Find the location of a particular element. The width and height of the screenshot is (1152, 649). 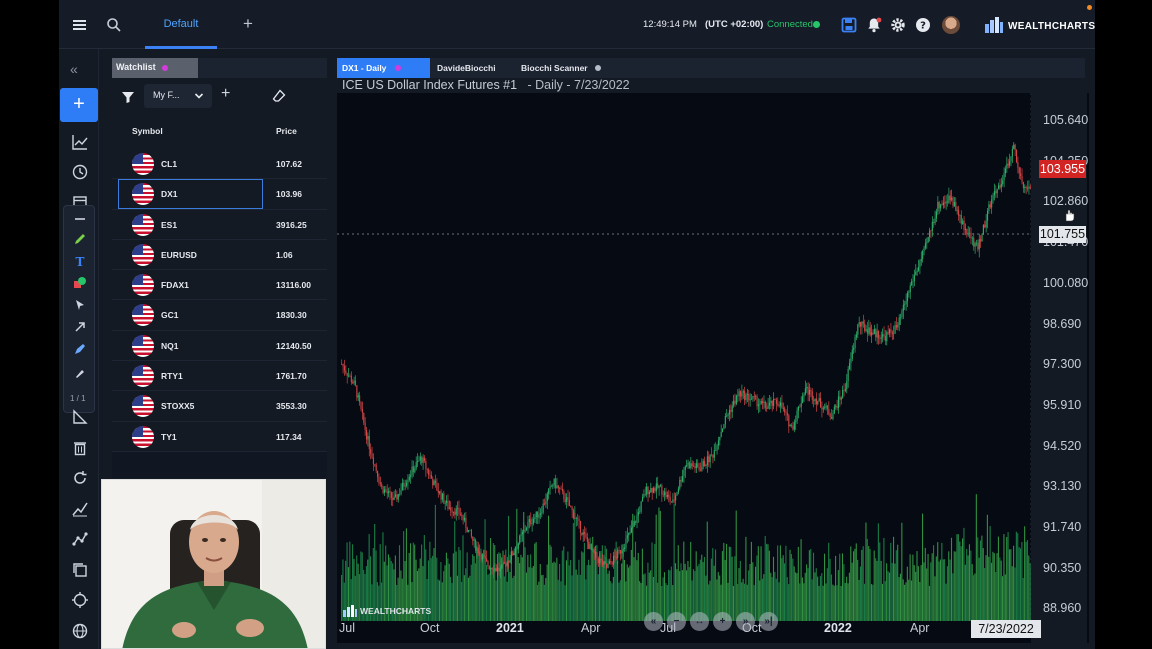

clock-icon is located at coordinates (80, 172).